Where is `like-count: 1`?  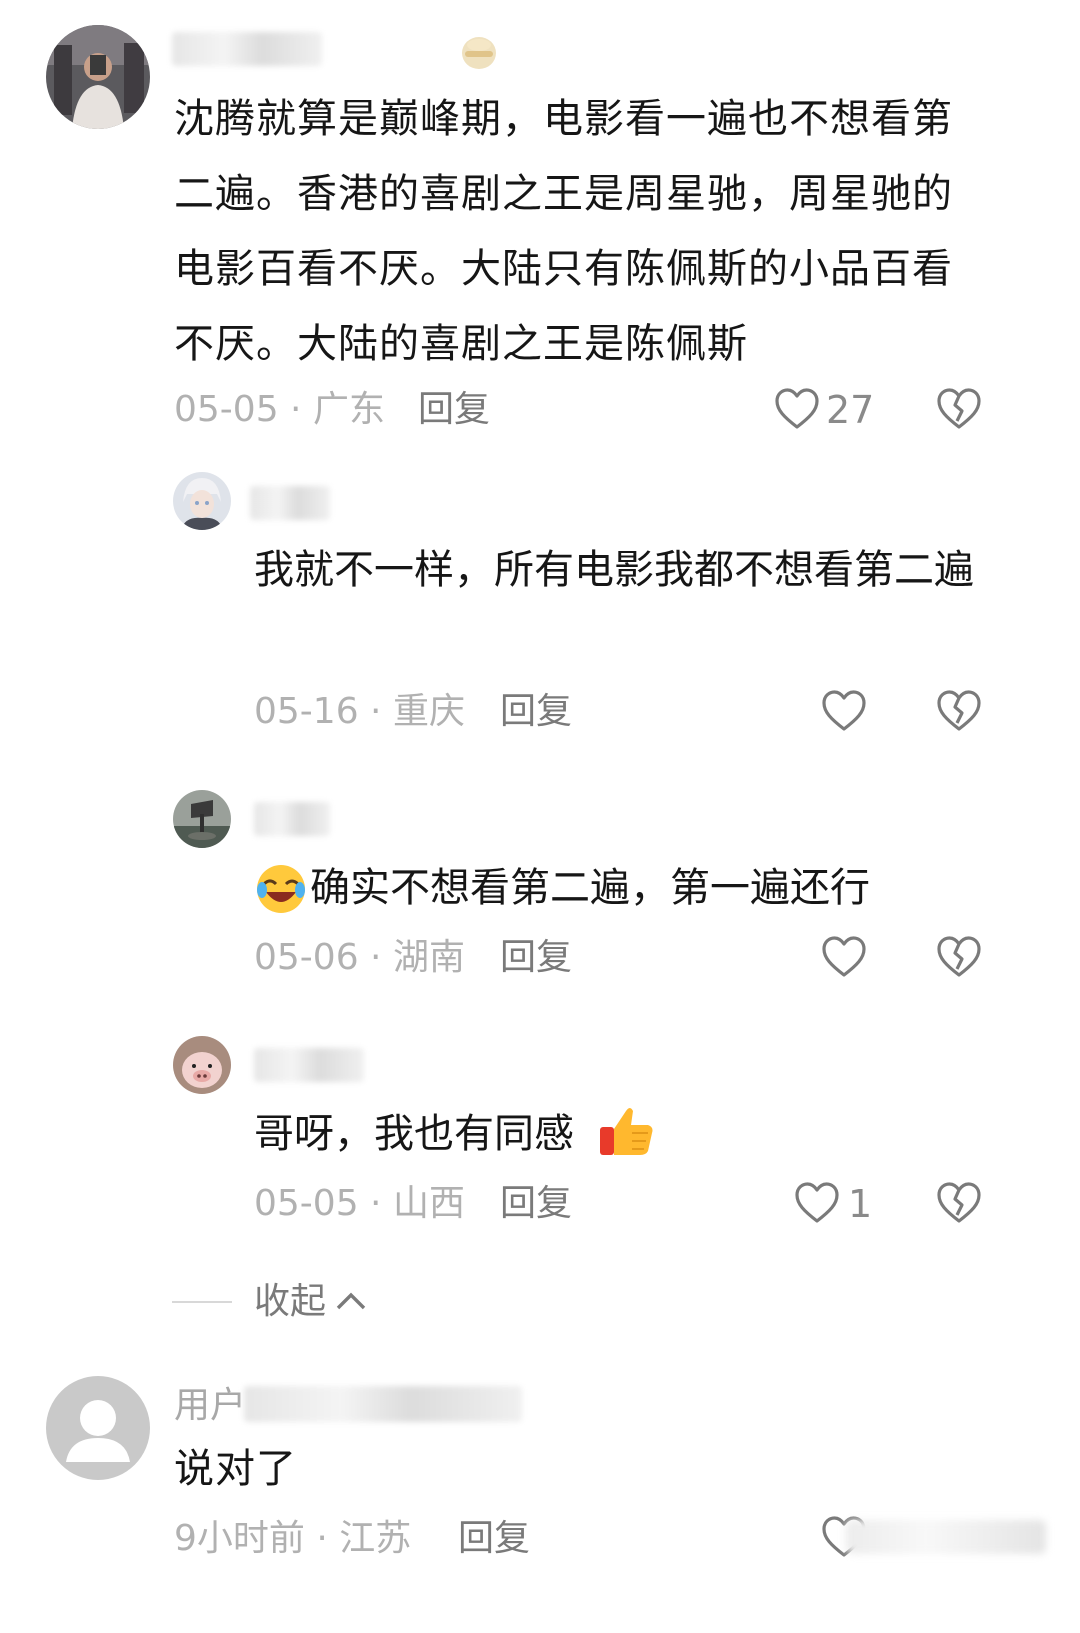
like-count: 1 is located at coordinates (860, 1204).